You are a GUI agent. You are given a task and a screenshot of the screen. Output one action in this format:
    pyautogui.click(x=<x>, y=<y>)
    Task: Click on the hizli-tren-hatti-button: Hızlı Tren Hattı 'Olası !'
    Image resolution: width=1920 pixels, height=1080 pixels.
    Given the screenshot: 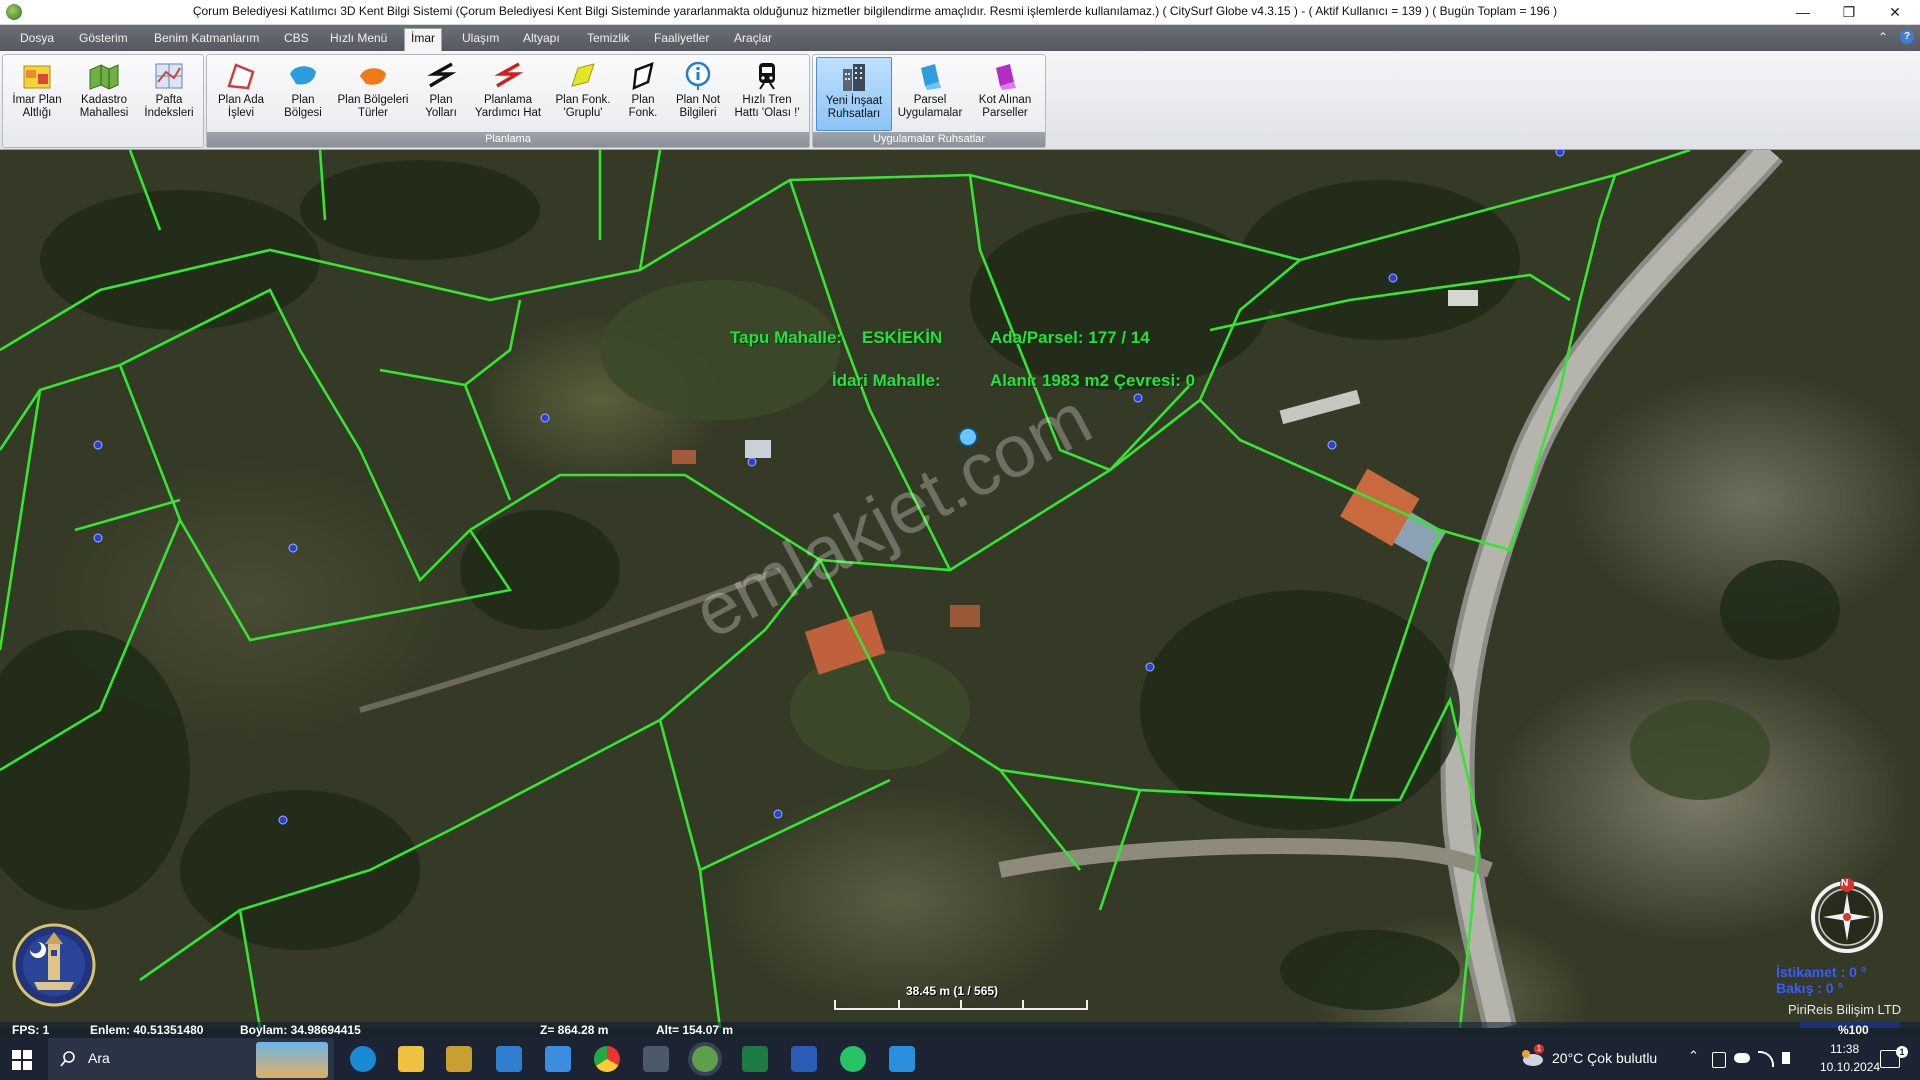 What is the action you would take?
    pyautogui.click(x=767, y=93)
    